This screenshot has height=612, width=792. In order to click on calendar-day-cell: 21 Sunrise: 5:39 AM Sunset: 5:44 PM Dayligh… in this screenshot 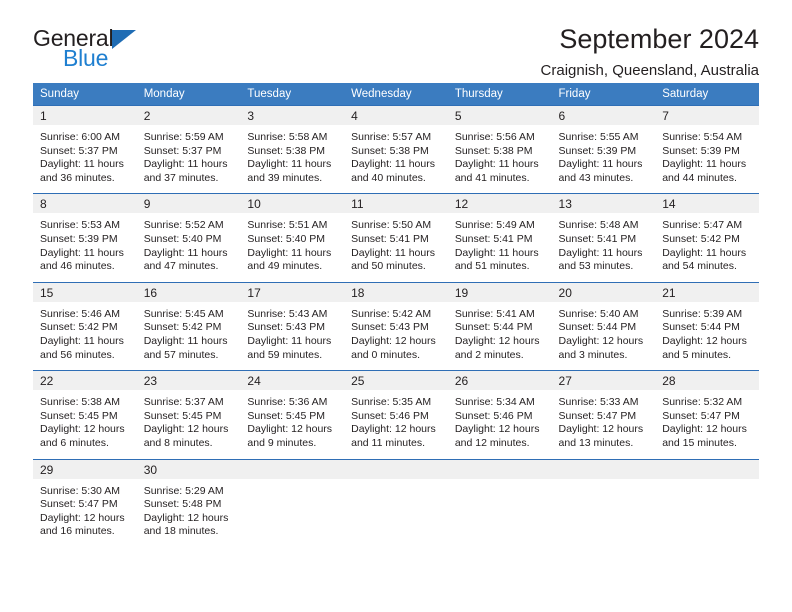, I will do `click(707, 326)`.